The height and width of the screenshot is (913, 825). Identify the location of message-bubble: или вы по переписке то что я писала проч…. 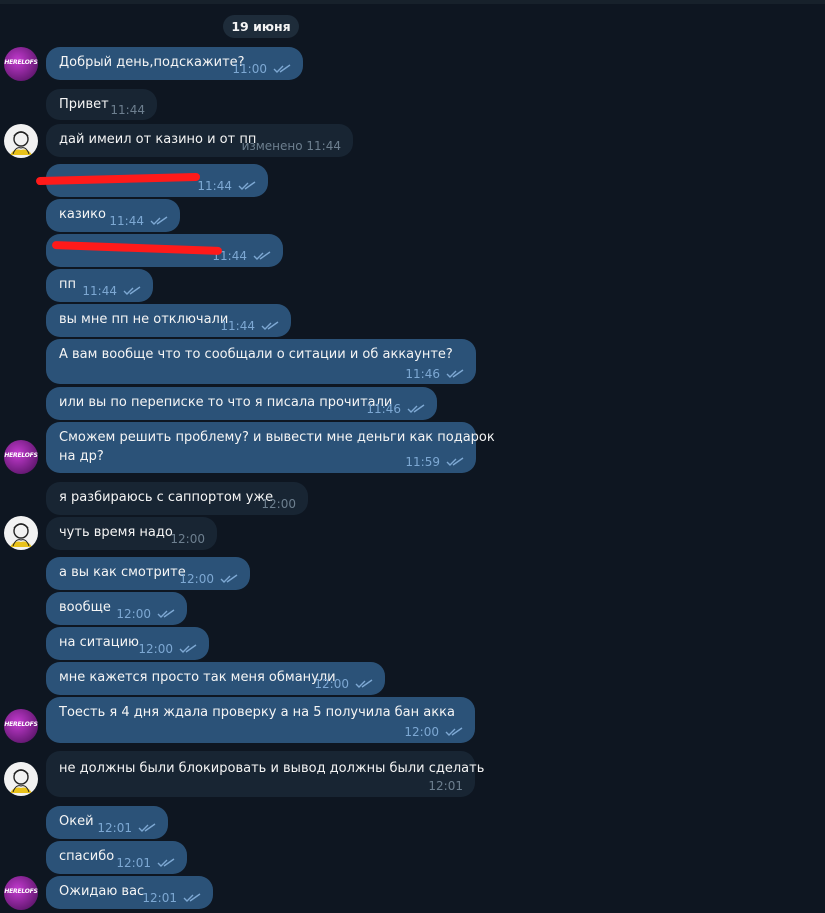
(241, 403).